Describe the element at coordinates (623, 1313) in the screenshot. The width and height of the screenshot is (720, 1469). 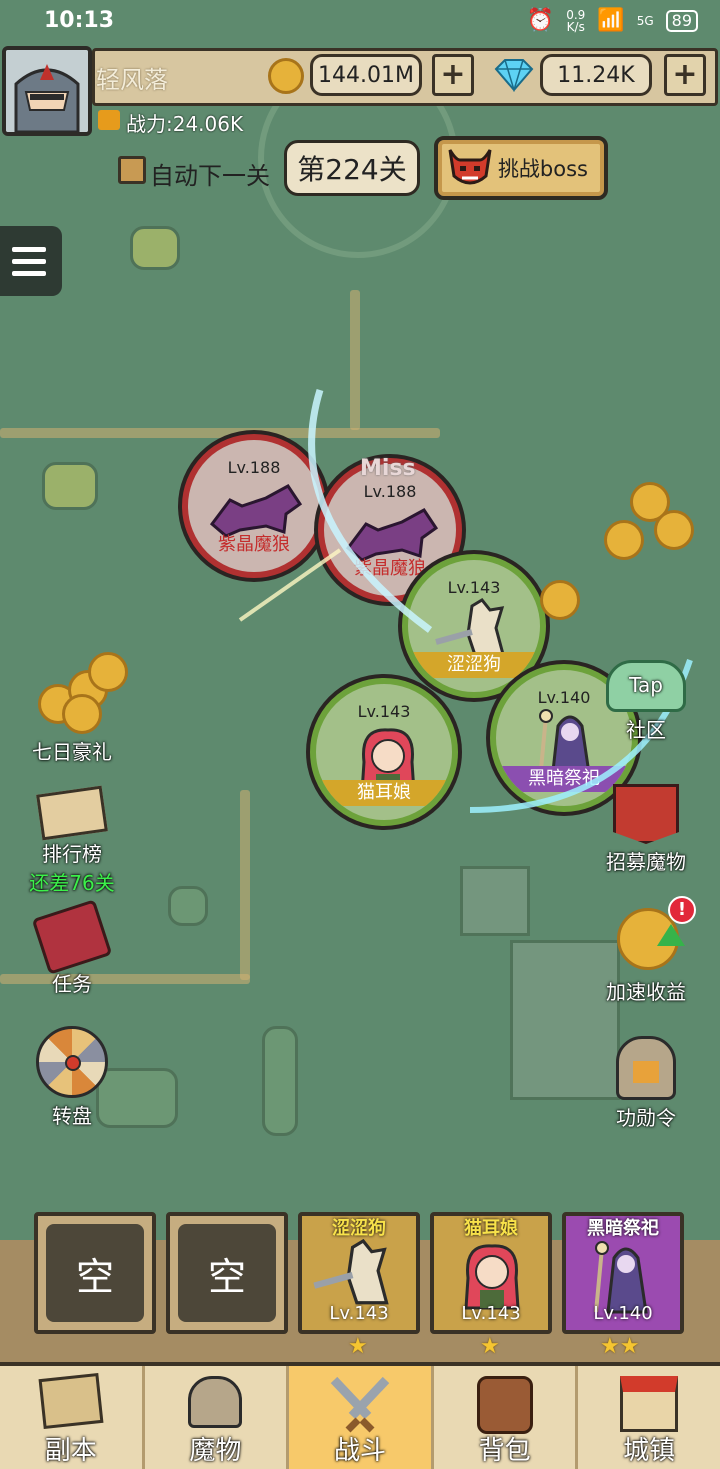
I see `slot-monster-level: Lv.140` at that location.